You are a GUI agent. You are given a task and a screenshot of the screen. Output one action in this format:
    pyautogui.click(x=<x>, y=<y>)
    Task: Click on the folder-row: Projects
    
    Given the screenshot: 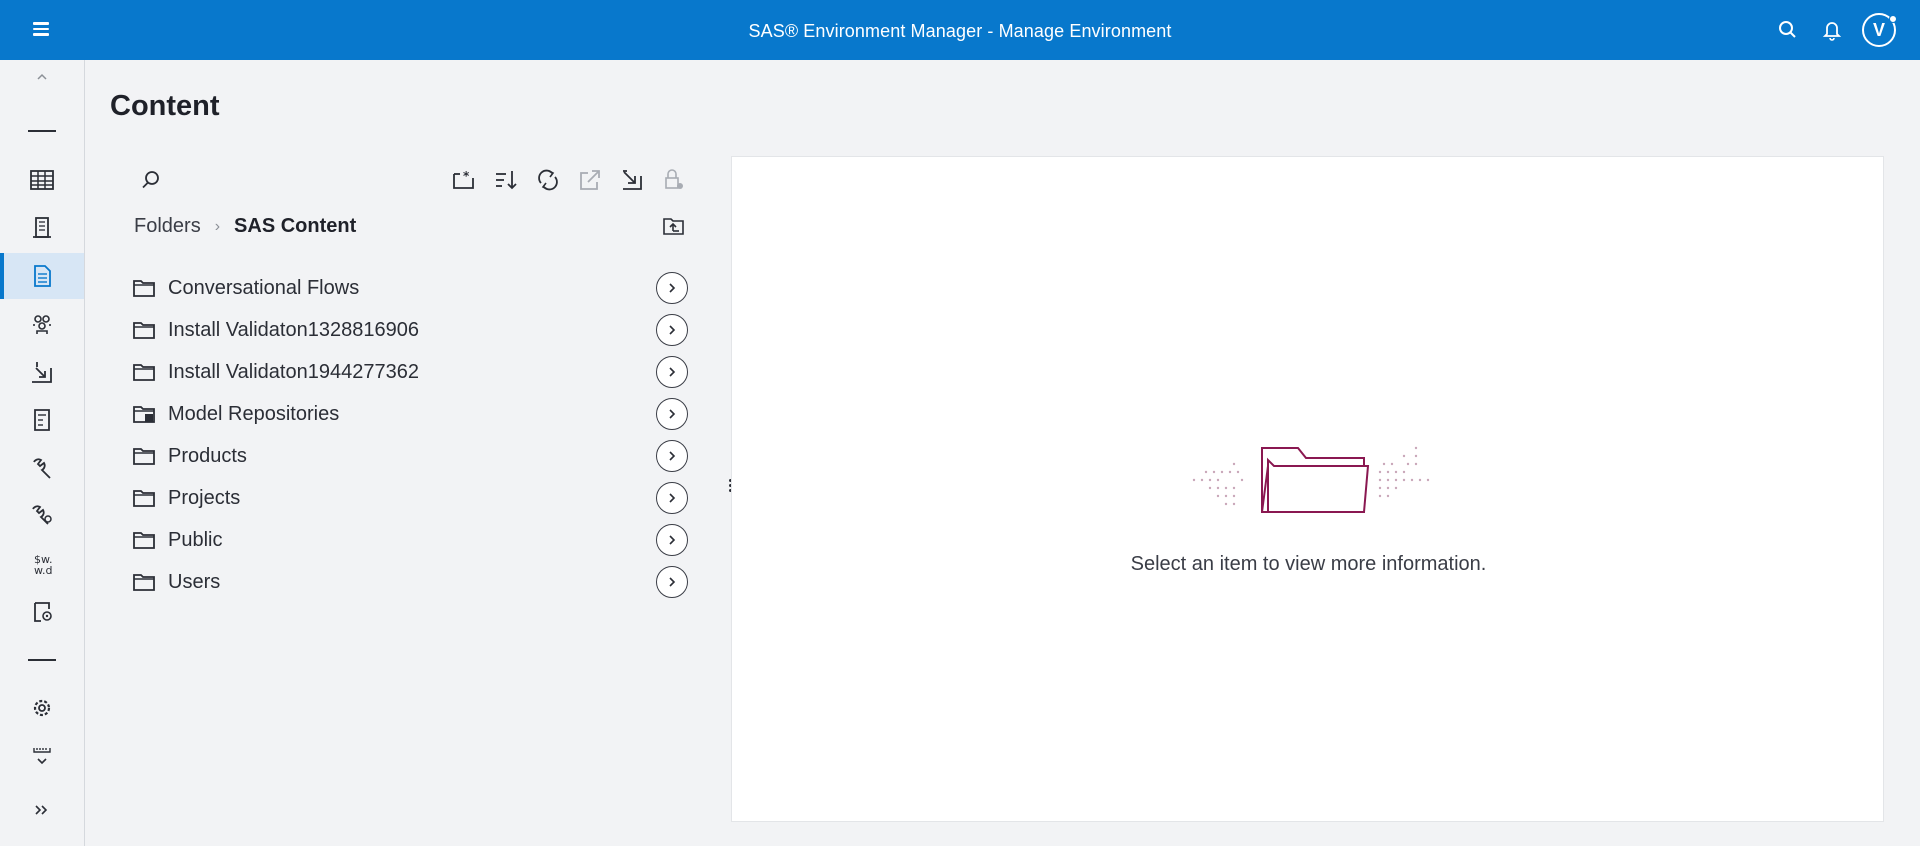 What is the action you would take?
    pyautogui.click(x=417, y=498)
    